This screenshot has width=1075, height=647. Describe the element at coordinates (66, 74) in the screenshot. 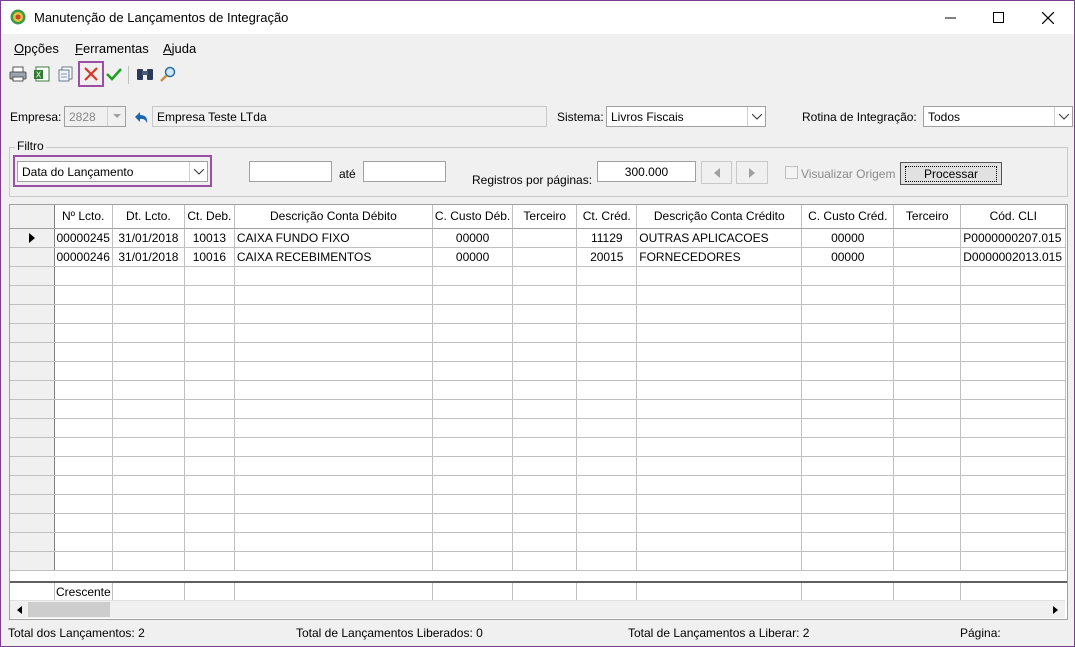

I see `copy-button` at that location.